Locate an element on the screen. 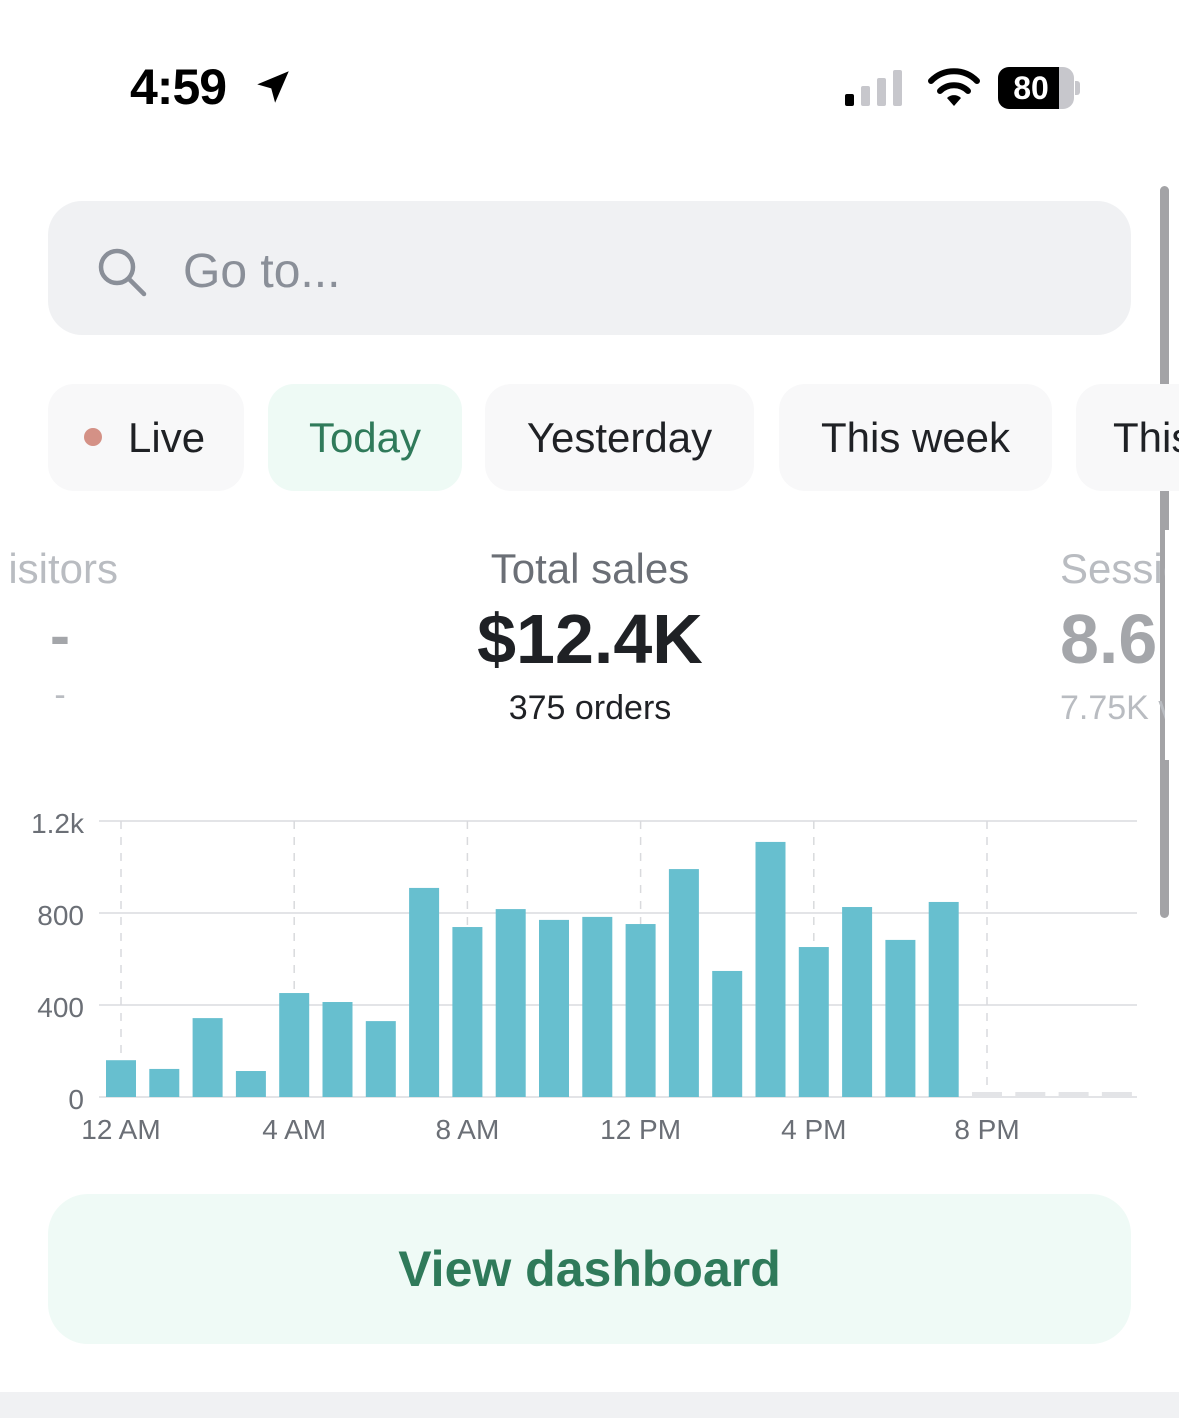  chip-this-week: This week is located at coordinates (915, 437).